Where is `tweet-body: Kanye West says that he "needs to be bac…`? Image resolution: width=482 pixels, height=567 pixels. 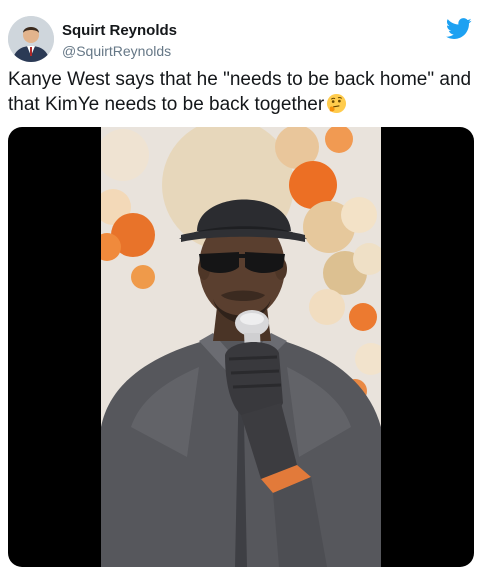
tweet-body: Kanye West says that he "needs to be bac… is located at coordinates (240, 92).